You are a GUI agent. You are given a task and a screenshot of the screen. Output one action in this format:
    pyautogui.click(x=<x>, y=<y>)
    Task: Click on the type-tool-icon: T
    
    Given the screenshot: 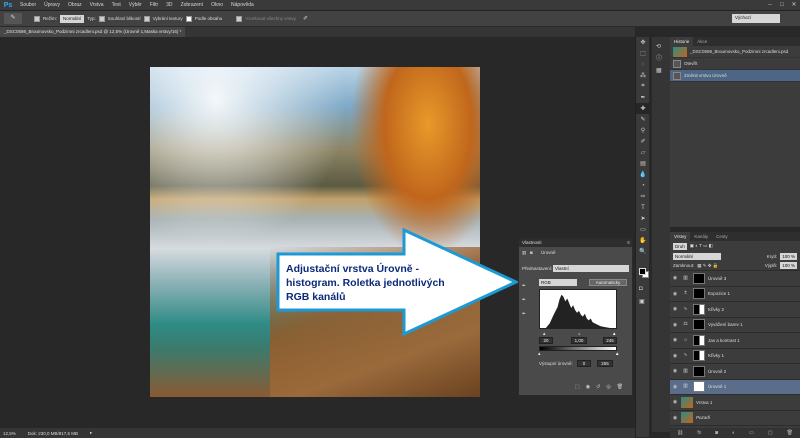 What is the action you would take?
    pyautogui.click(x=643, y=207)
    